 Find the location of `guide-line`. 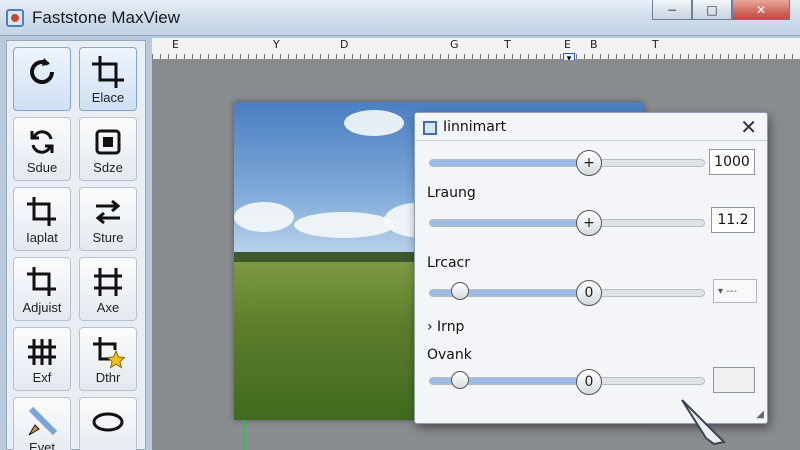

guide-line is located at coordinates (244, 435).